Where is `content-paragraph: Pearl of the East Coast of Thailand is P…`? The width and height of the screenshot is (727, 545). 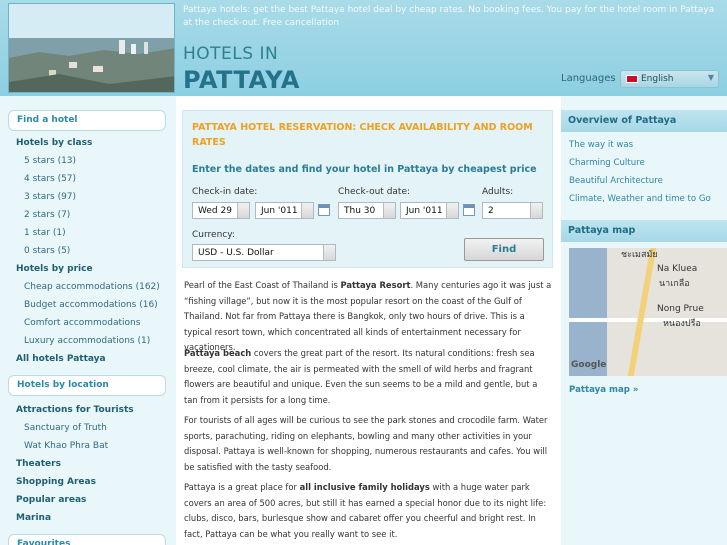
content-paragraph: Pearl of the East Coast of Thailand is P… is located at coordinates (368, 317).